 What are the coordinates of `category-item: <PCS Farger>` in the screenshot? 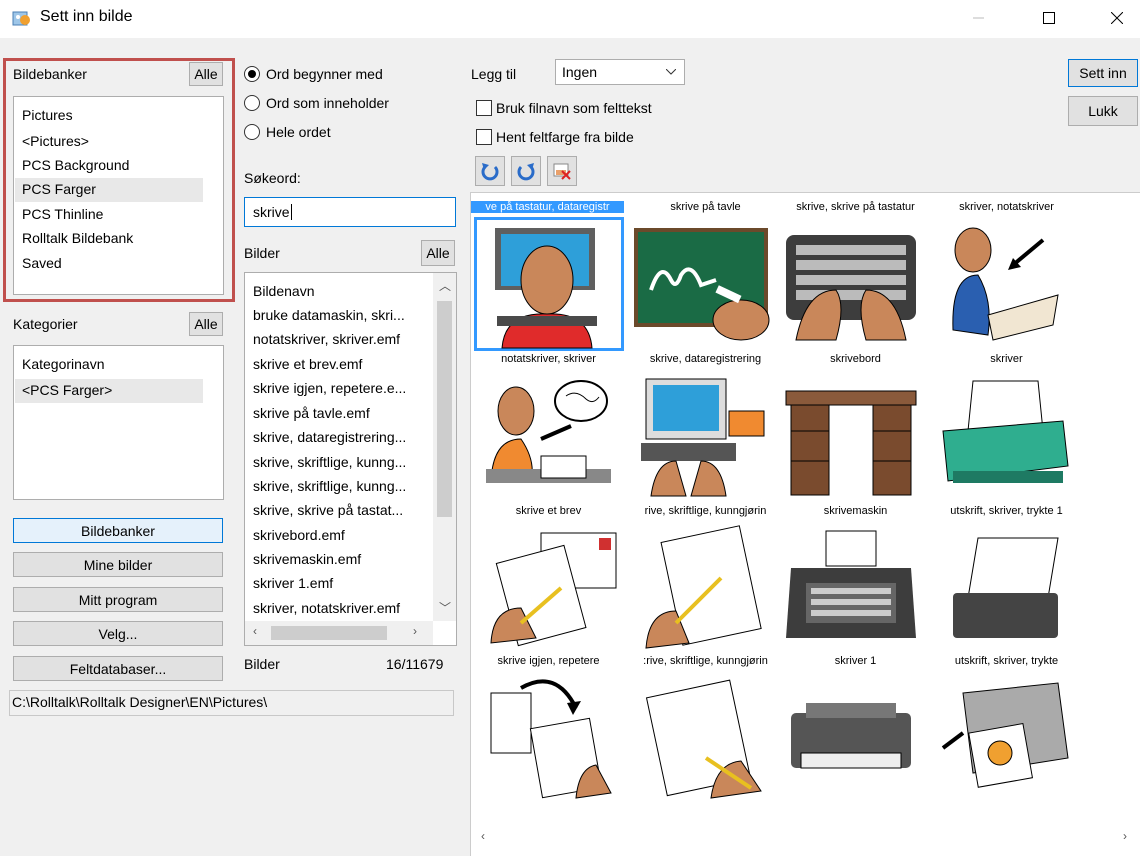 It's located at (67, 390).